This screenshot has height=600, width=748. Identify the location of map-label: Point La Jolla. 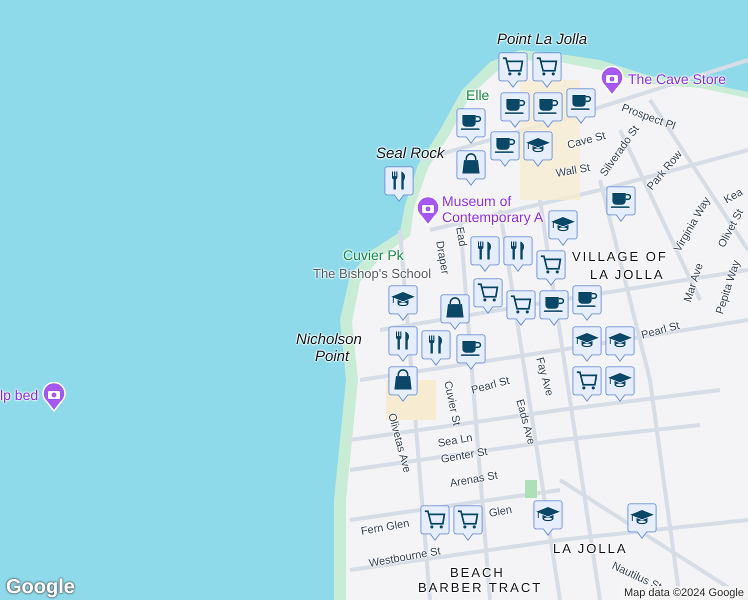
(542, 40).